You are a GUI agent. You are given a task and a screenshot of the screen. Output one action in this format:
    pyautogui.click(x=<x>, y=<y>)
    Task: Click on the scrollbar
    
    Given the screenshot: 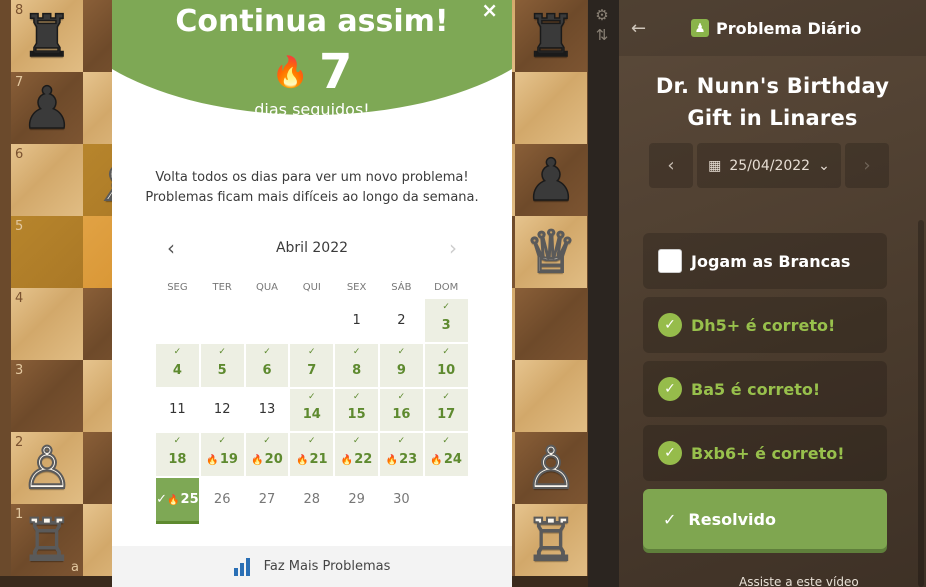 What is the action you would take?
    pyautogui.click(x=921, y=403)
    